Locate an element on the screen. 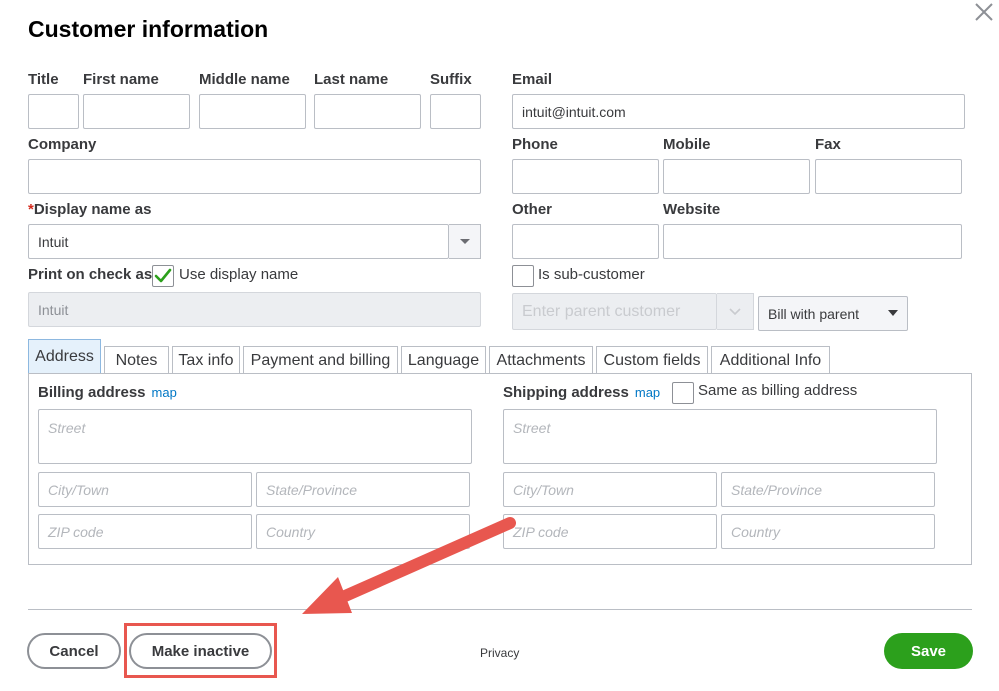 The height and width of the screenshot is (691, 999). same-as-billing-checkbox is located at coordinates (683, 393).